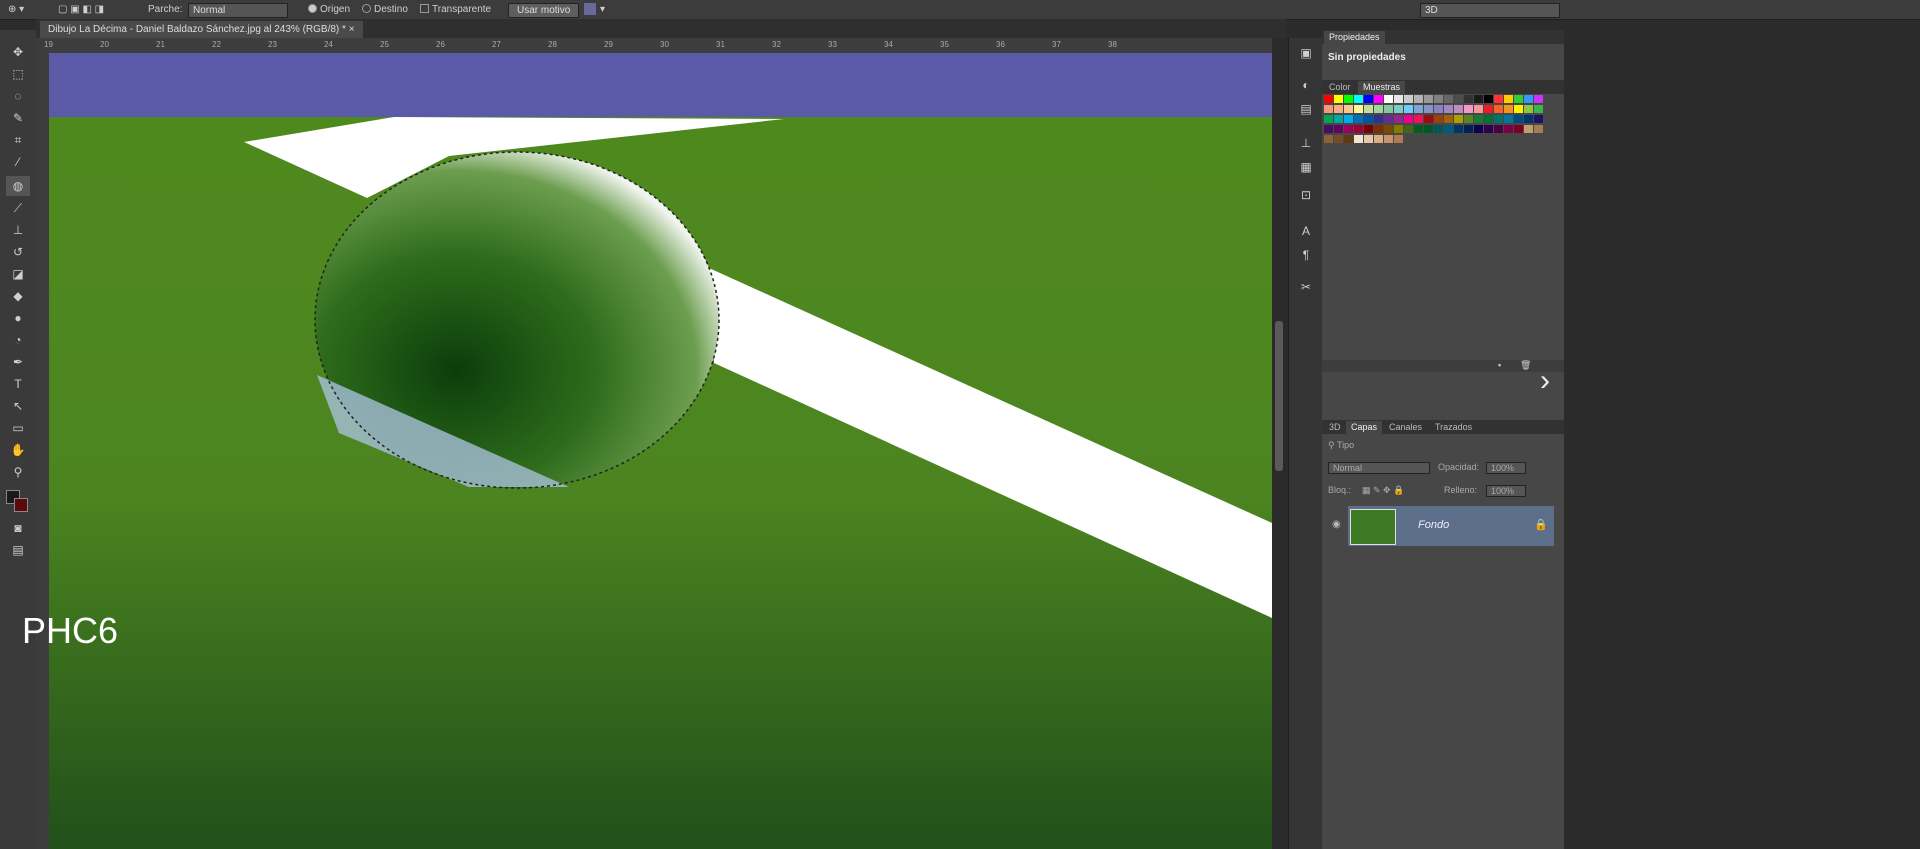 The height and width of the screenshot is (849, 1920). What do you see at coordinates (18, 340) in the screenshot?
I see `dodge-tool-icon: ◔` at bounding box center [18, 340].